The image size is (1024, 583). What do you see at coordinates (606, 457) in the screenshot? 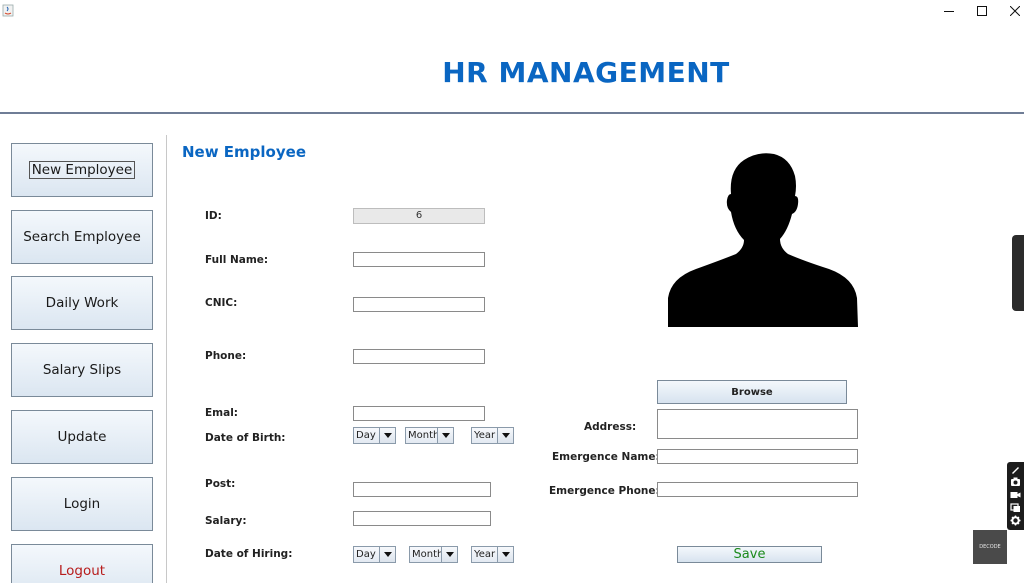
I see `emergency-name-label: Emergence Name:` at bounding box center [606, 457].